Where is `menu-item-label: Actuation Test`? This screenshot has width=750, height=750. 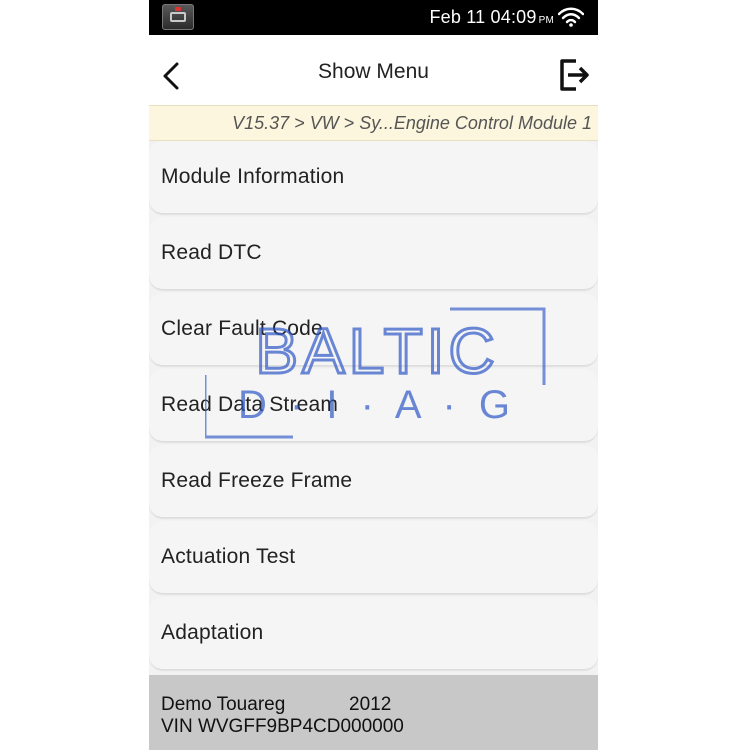
menu-item-label: Actuation Test is located at coordinates (228, 556).